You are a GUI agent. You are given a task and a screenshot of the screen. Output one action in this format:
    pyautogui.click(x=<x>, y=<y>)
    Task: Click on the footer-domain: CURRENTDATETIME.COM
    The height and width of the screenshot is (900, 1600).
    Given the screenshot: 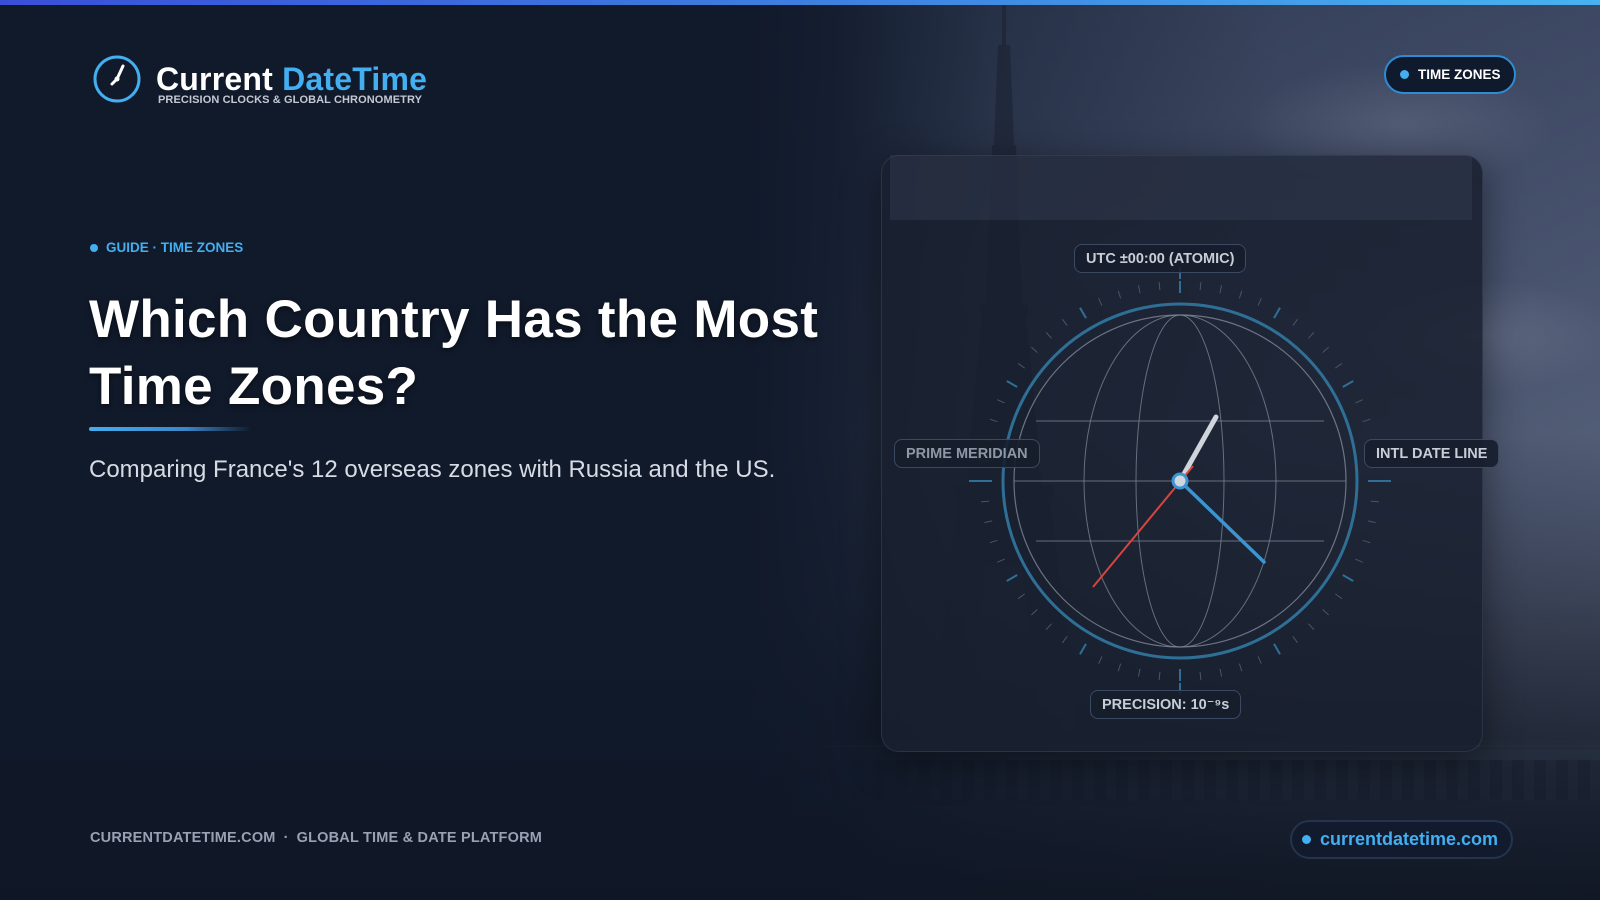 What is the action you would take?
    pyautogui.click(x=183, y=838)
    